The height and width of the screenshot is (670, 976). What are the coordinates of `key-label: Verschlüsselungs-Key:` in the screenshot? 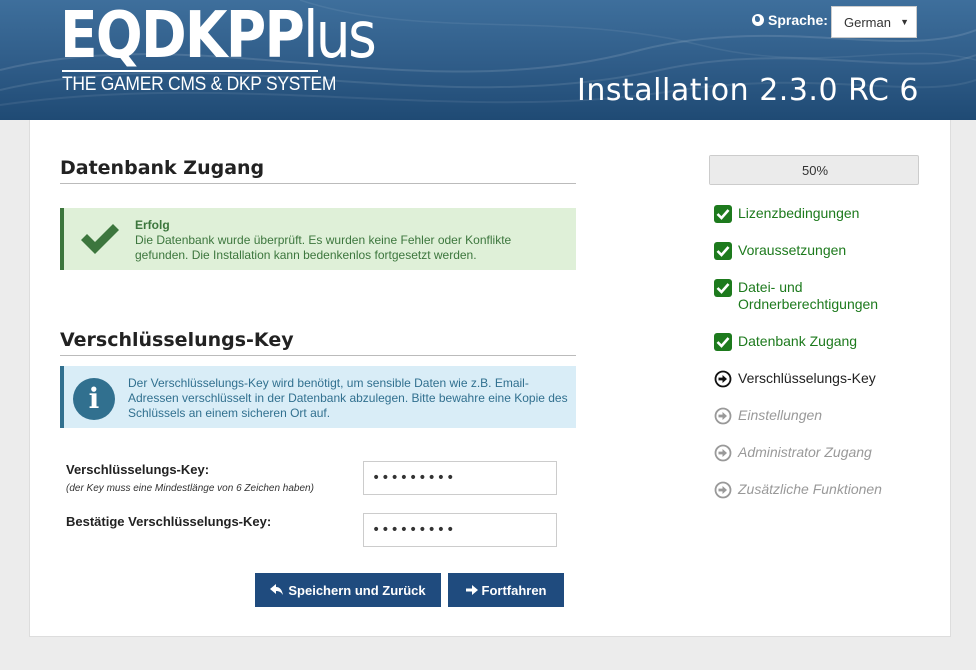 It's located at (138, 469).